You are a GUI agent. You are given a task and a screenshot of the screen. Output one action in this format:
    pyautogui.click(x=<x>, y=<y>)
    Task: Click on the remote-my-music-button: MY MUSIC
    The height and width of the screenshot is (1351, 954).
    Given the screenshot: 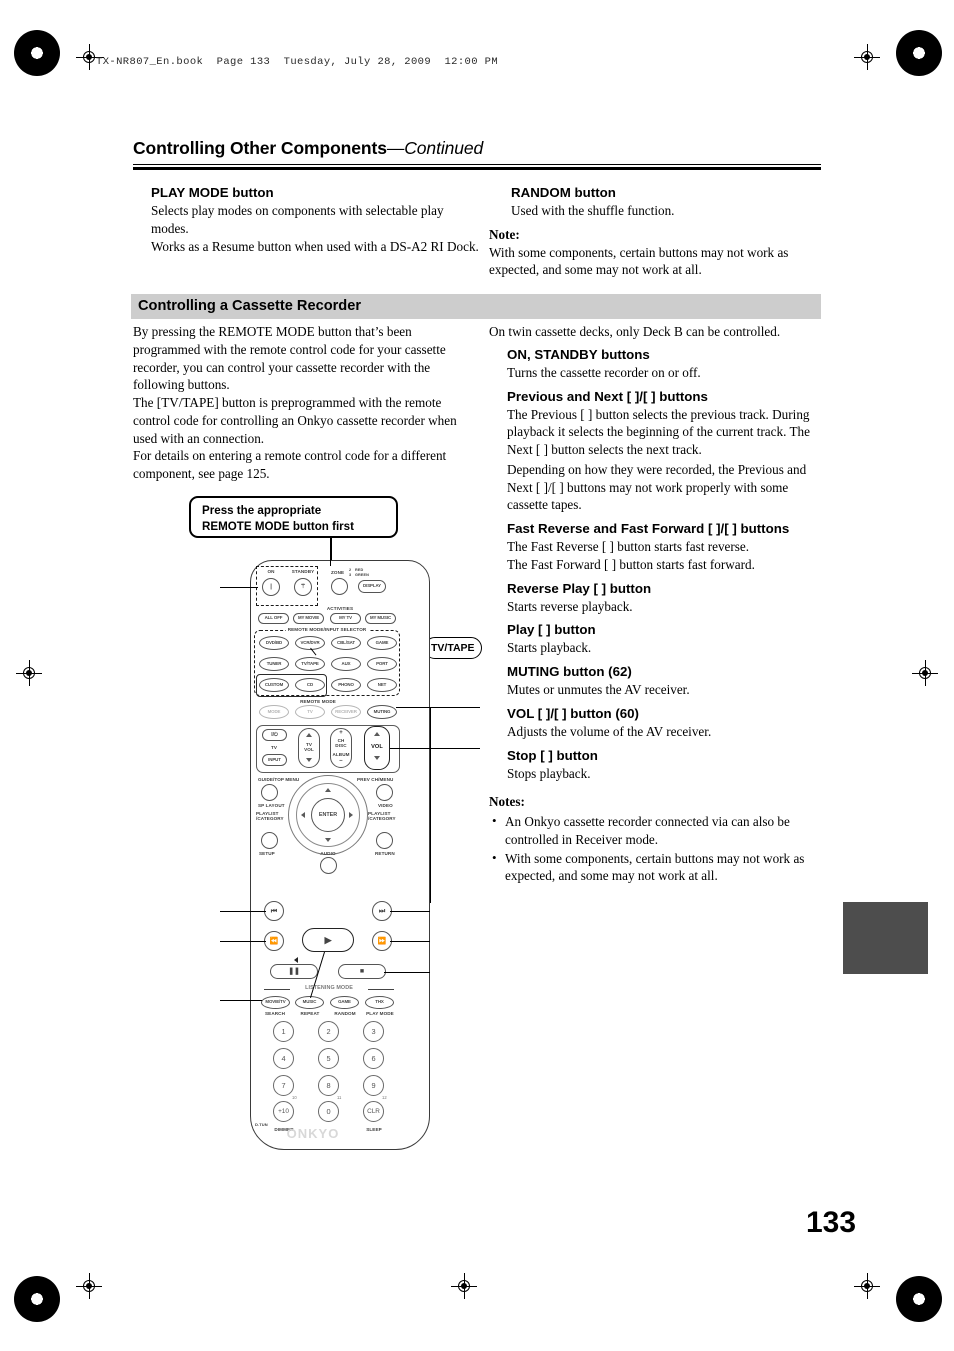 What is the action you would take?
    pyautogui.click(x=380, y=618)
    